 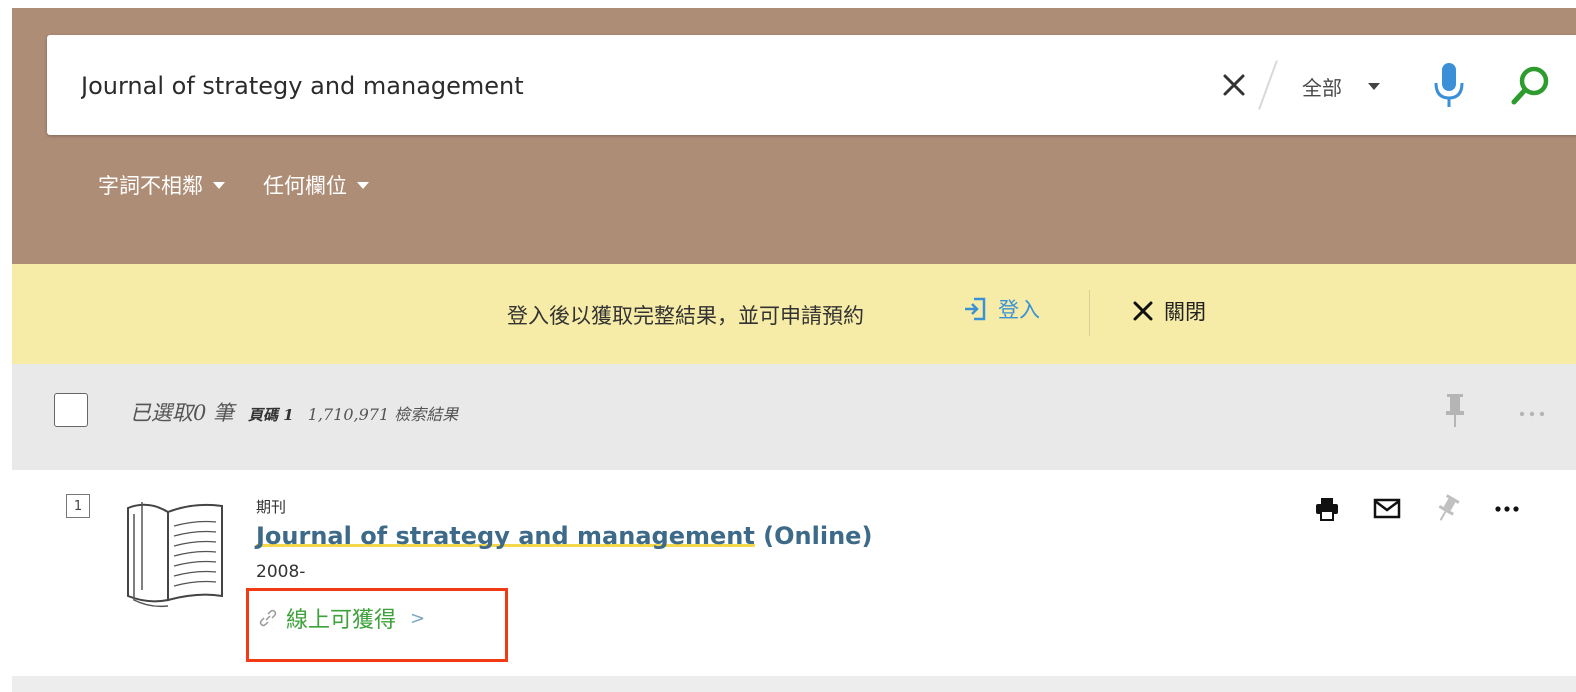 I want to click on login-icon, so click(x=975, y=309).